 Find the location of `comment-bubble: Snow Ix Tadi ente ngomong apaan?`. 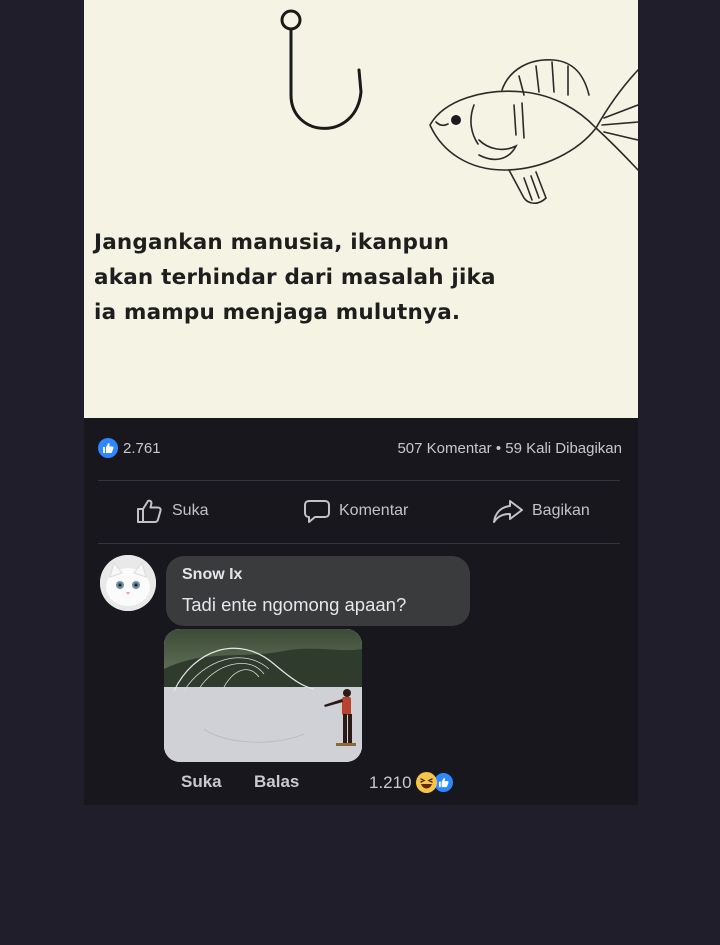

comment-bubble: Snow Ix Tadi ente ngomong apaan? is located at coordinates (318, 591).